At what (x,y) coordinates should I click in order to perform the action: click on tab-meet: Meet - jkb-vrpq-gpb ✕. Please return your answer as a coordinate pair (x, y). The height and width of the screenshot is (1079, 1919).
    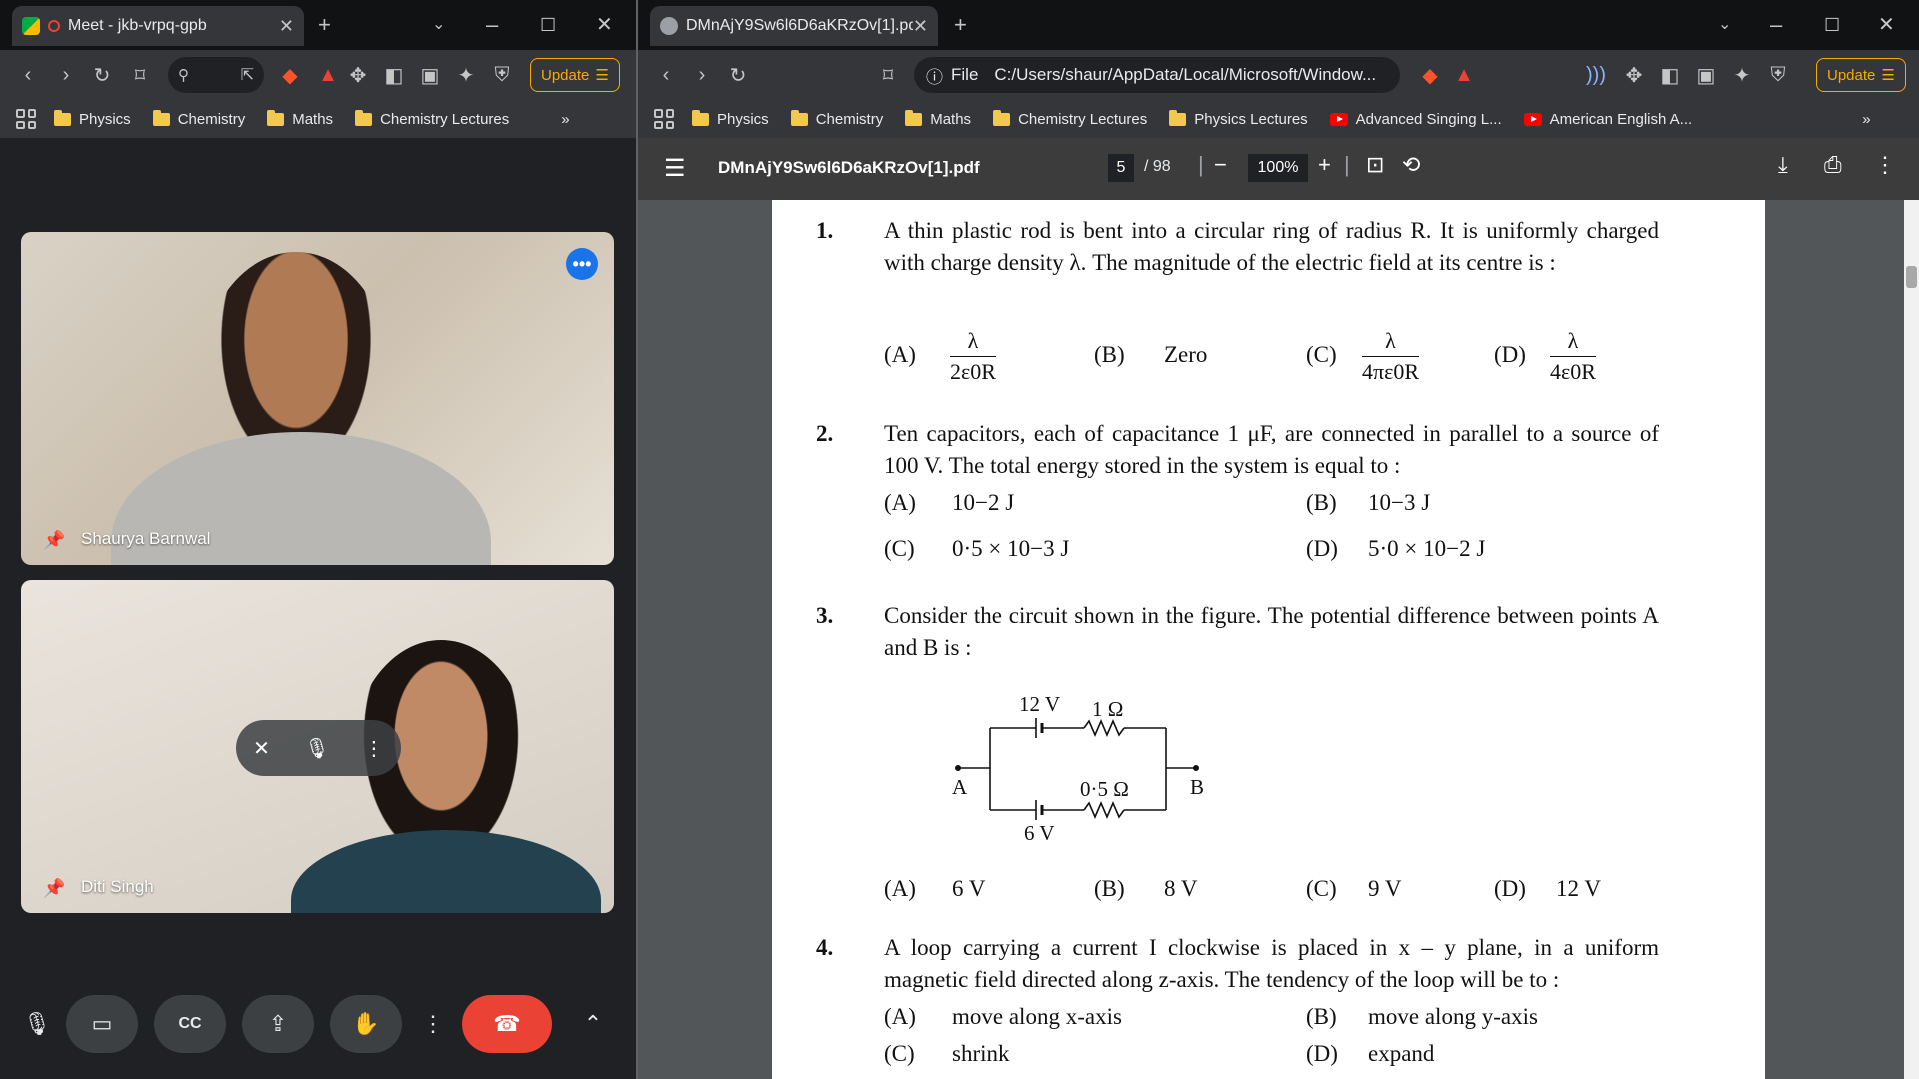
    Looking at the image, I should click on (158, 26).